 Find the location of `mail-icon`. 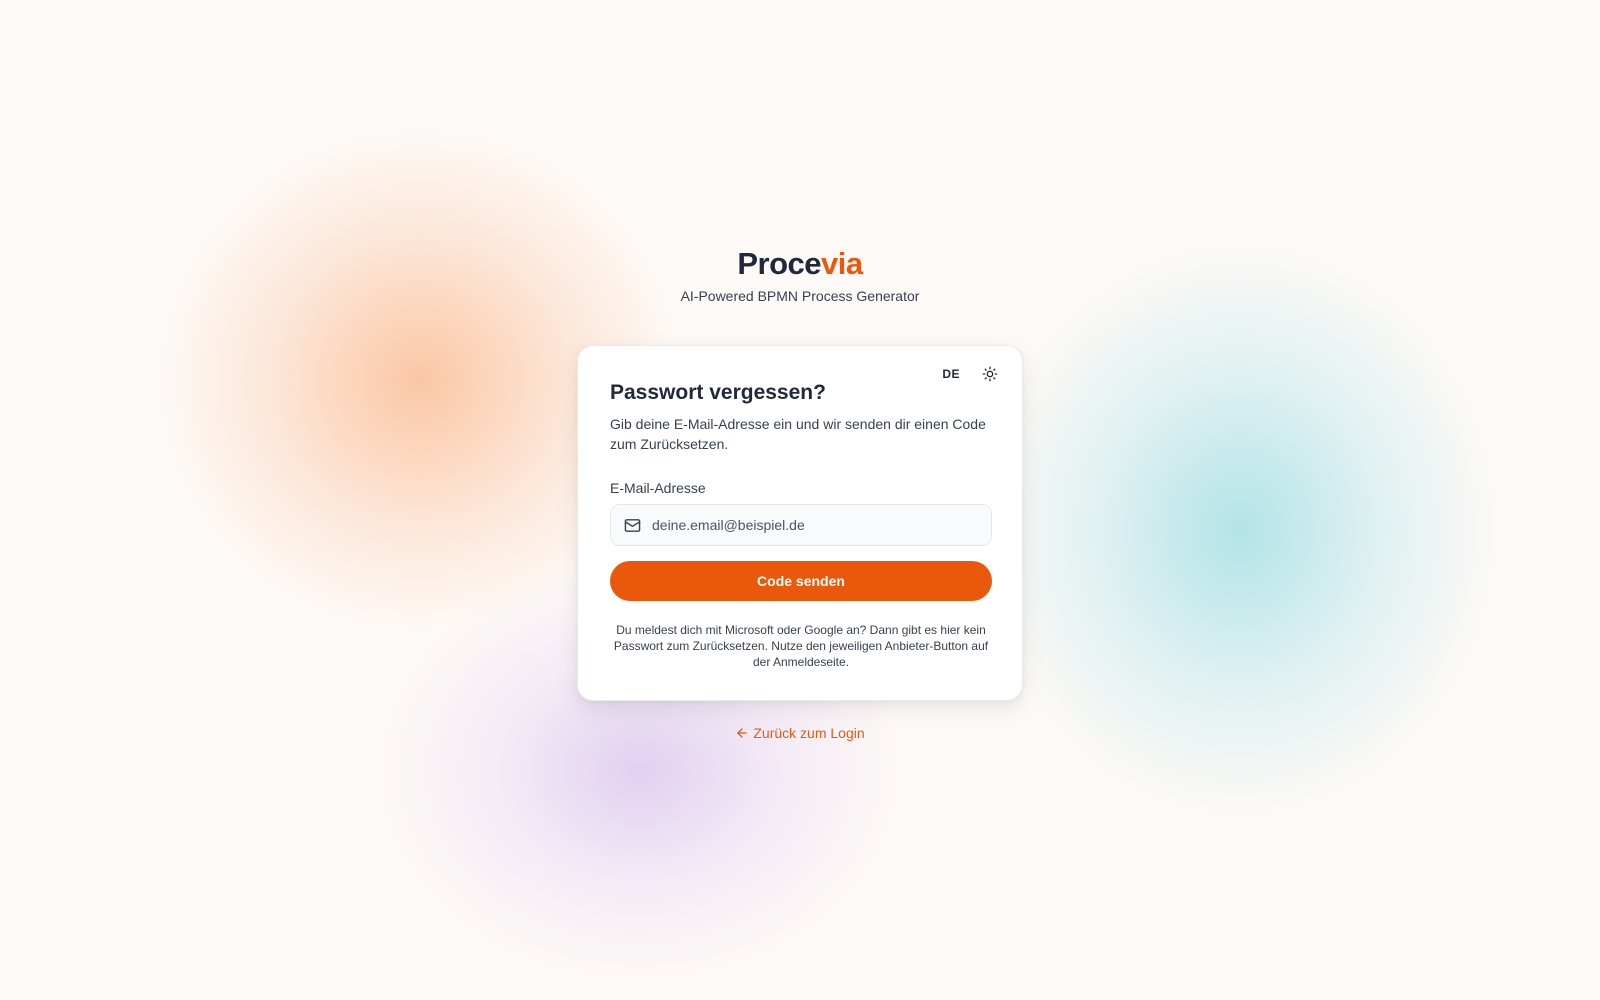

mail-icon is located at coordinates (633, 525).